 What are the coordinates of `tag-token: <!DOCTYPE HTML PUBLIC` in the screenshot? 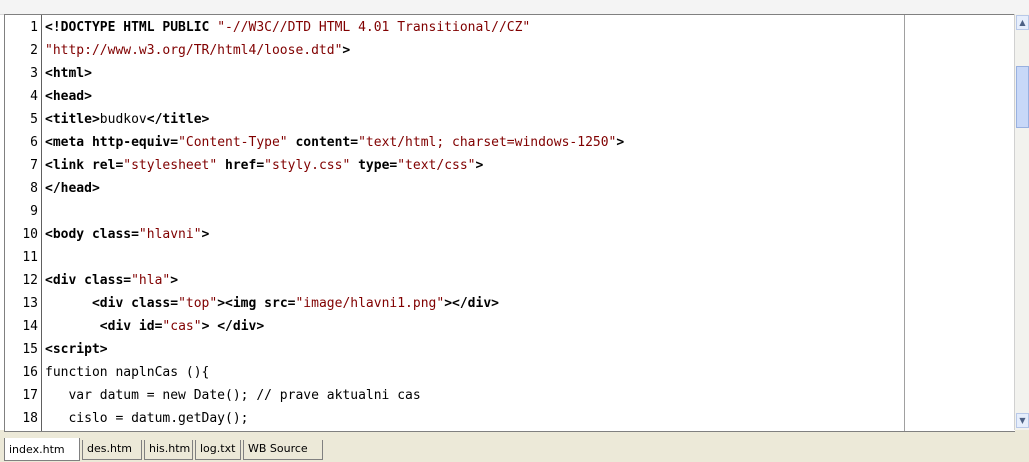 It's located at (131, 27).